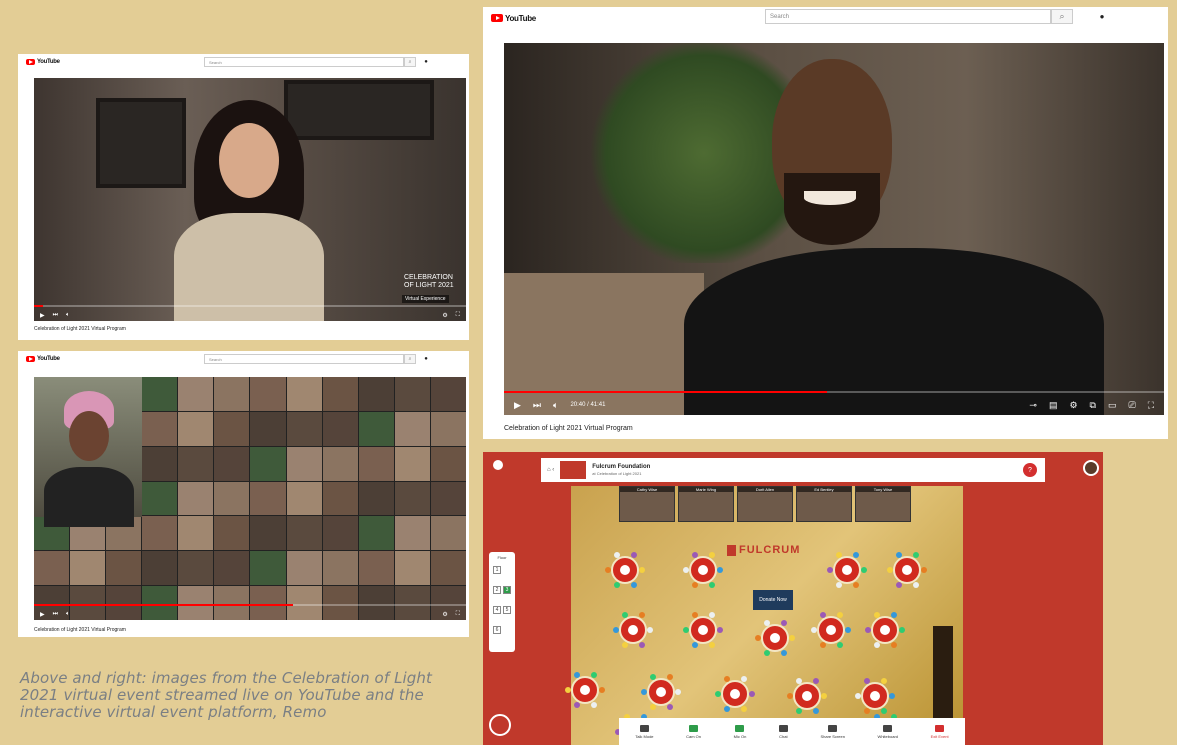 This screenshot has width=1177, height=745. Describe the element at coordinates (497, 570) in the screenshot. I see `floor-1-button: 1` at that location.